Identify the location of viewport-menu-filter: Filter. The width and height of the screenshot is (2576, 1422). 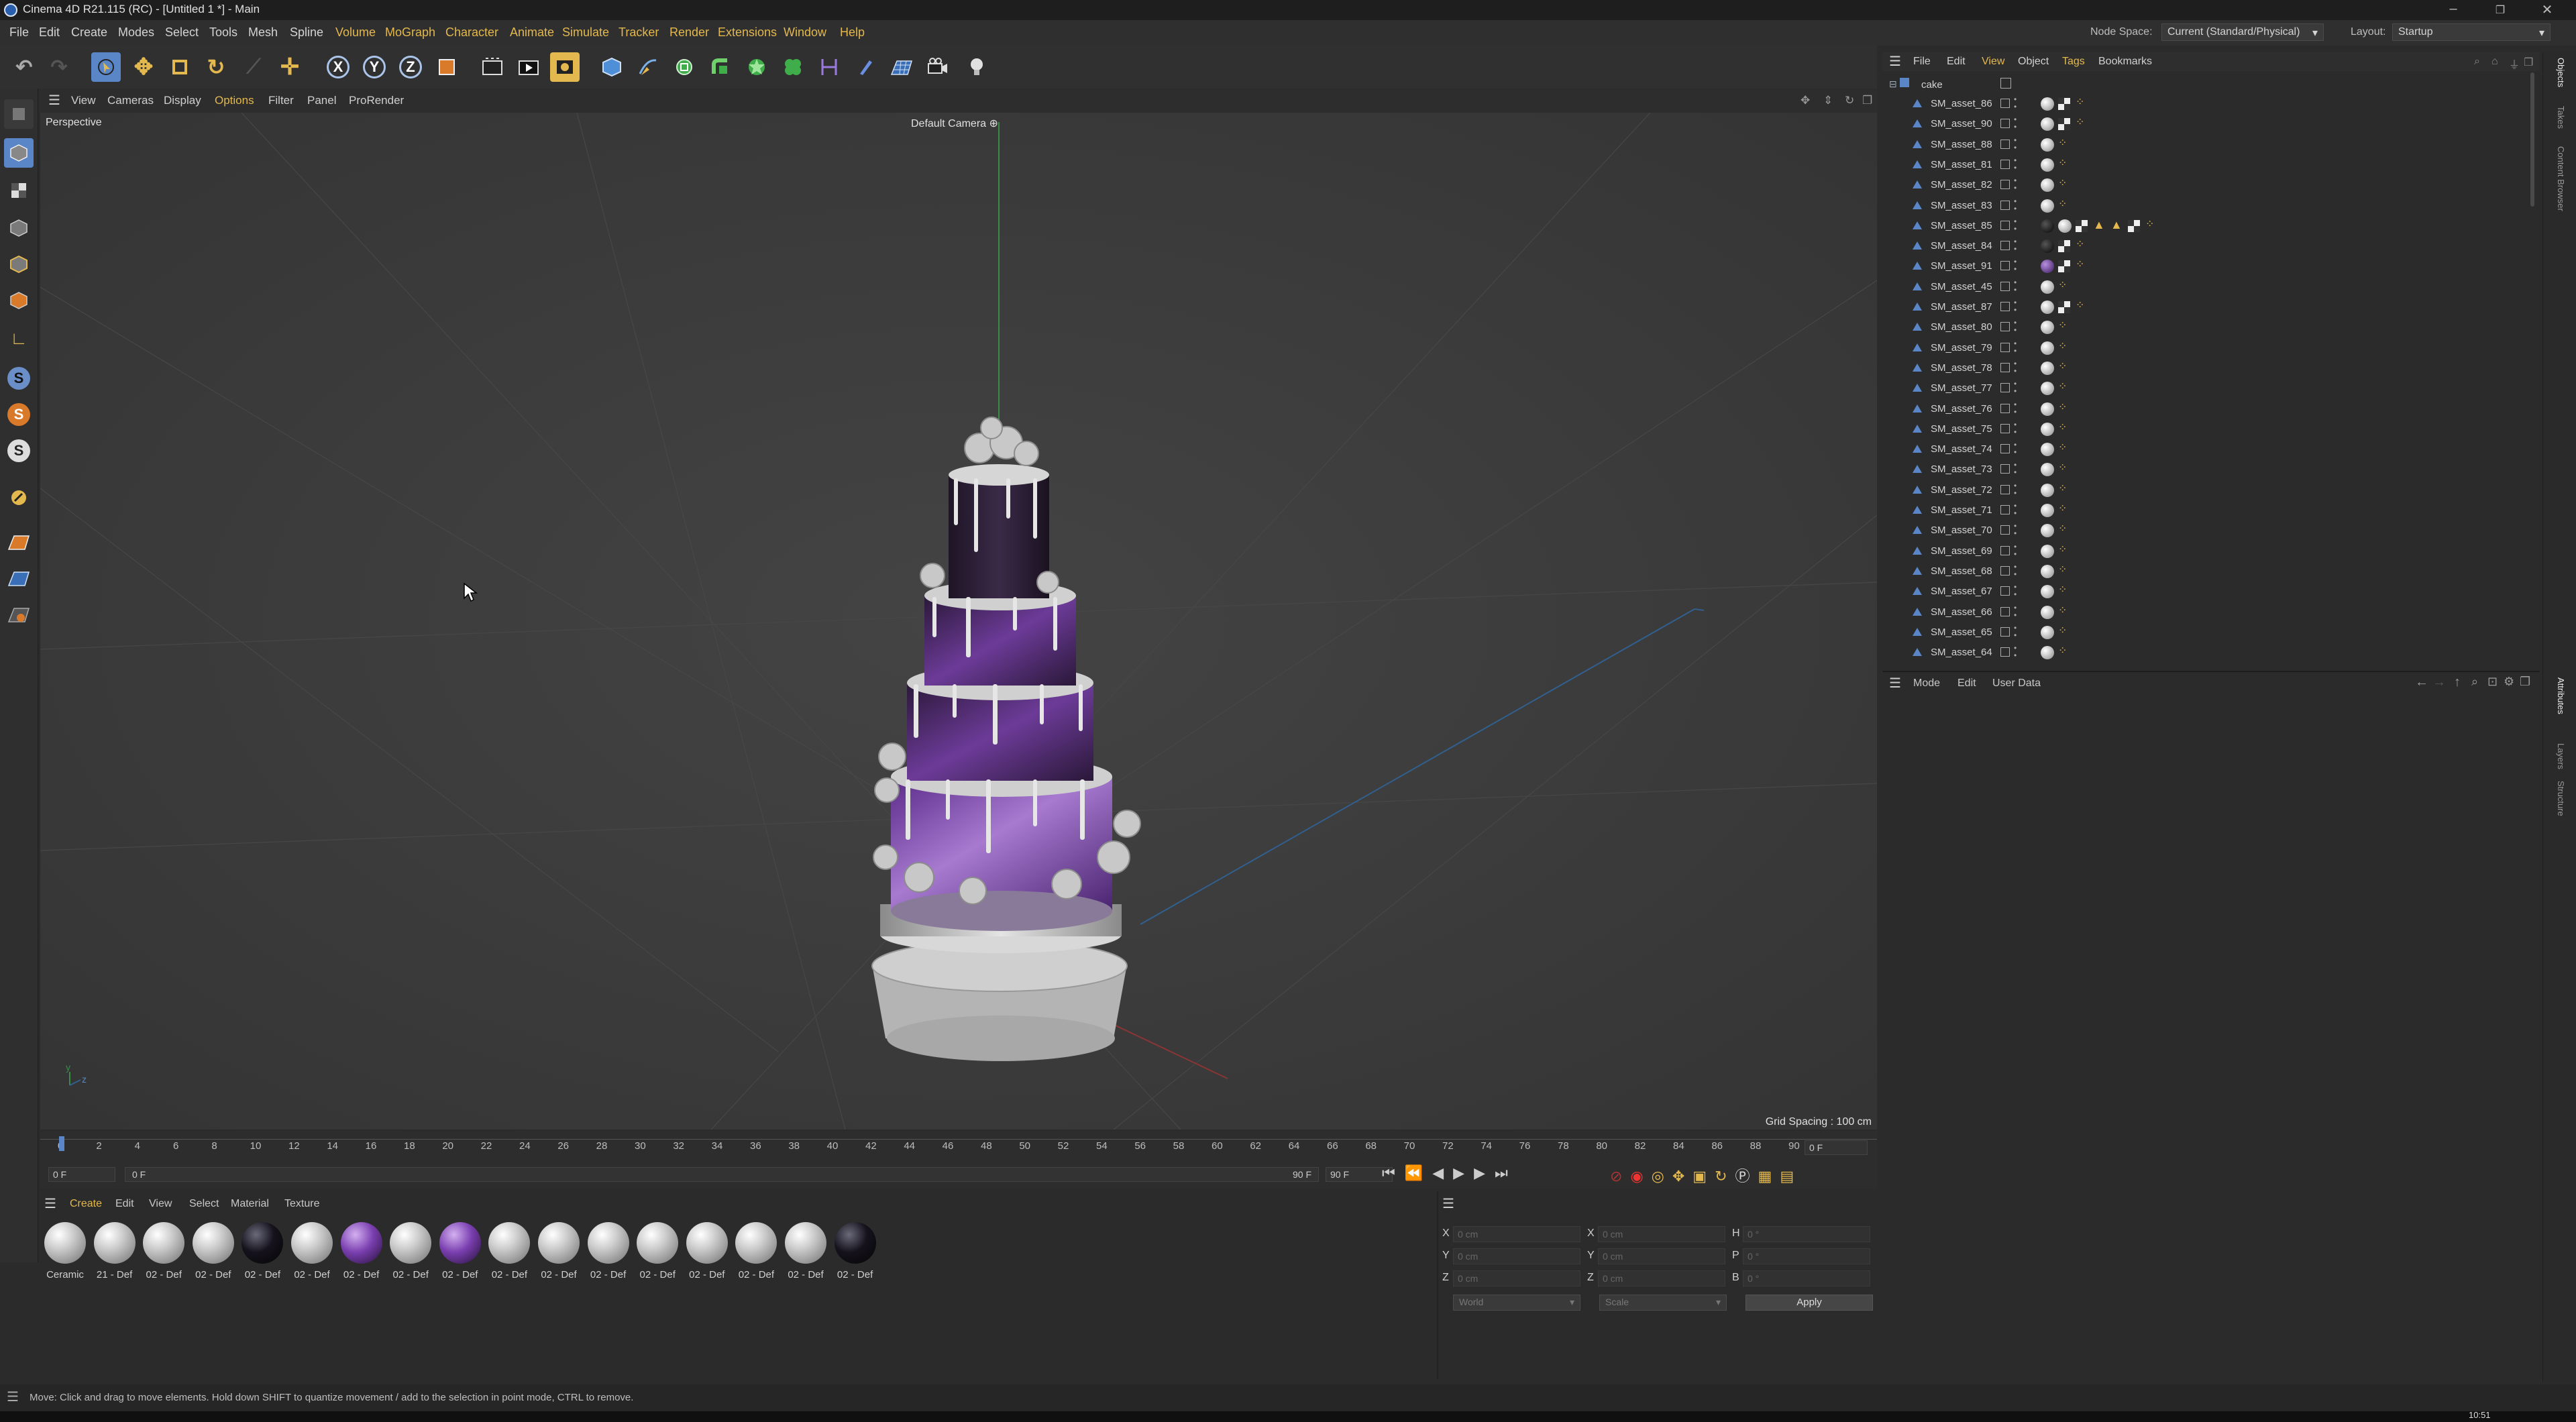
(281, 100).